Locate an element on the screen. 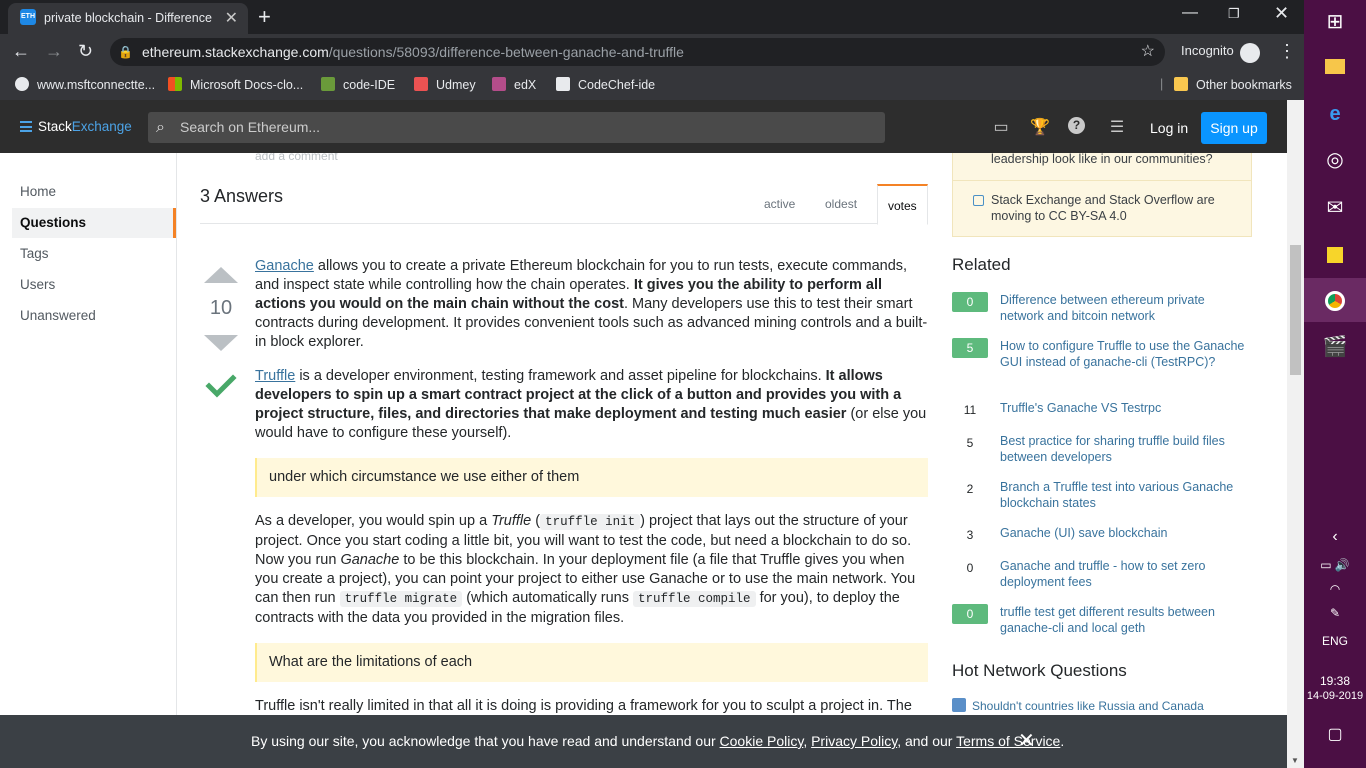 The height and width of the screenshot is (768, 1366). terms-of-service-link: Terms of Service is located at coordinates (1008, 741).